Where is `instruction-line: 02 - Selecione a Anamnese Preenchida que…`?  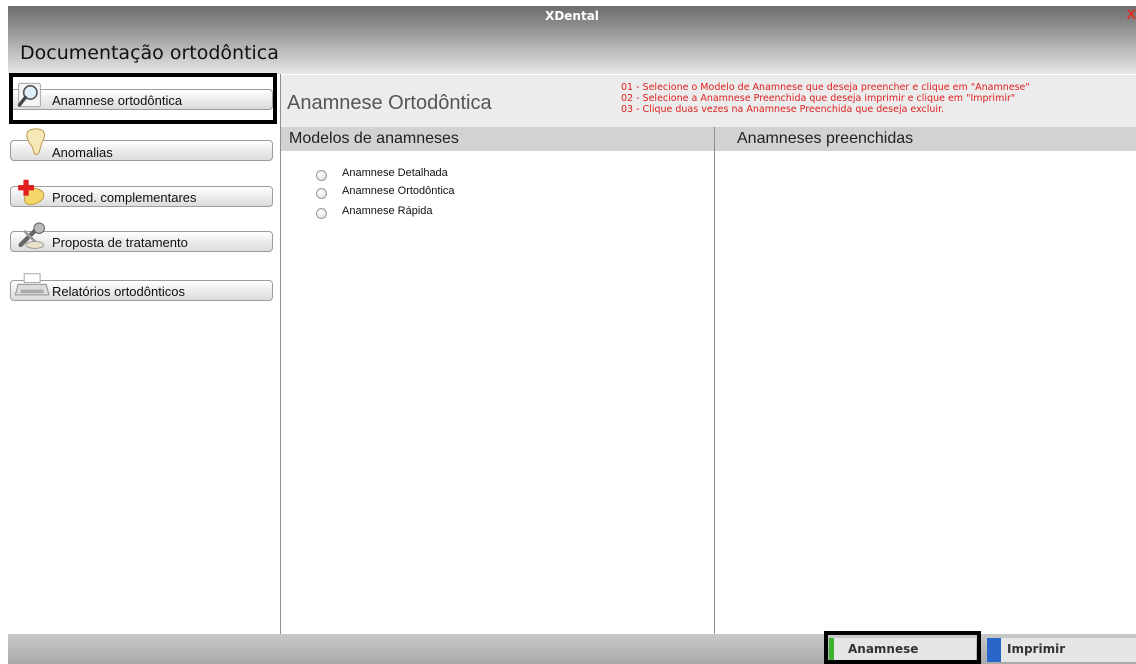 instruction-line: 02 - Selecione a Anamnese Preenchida que… is located at coordinates (818, 98).